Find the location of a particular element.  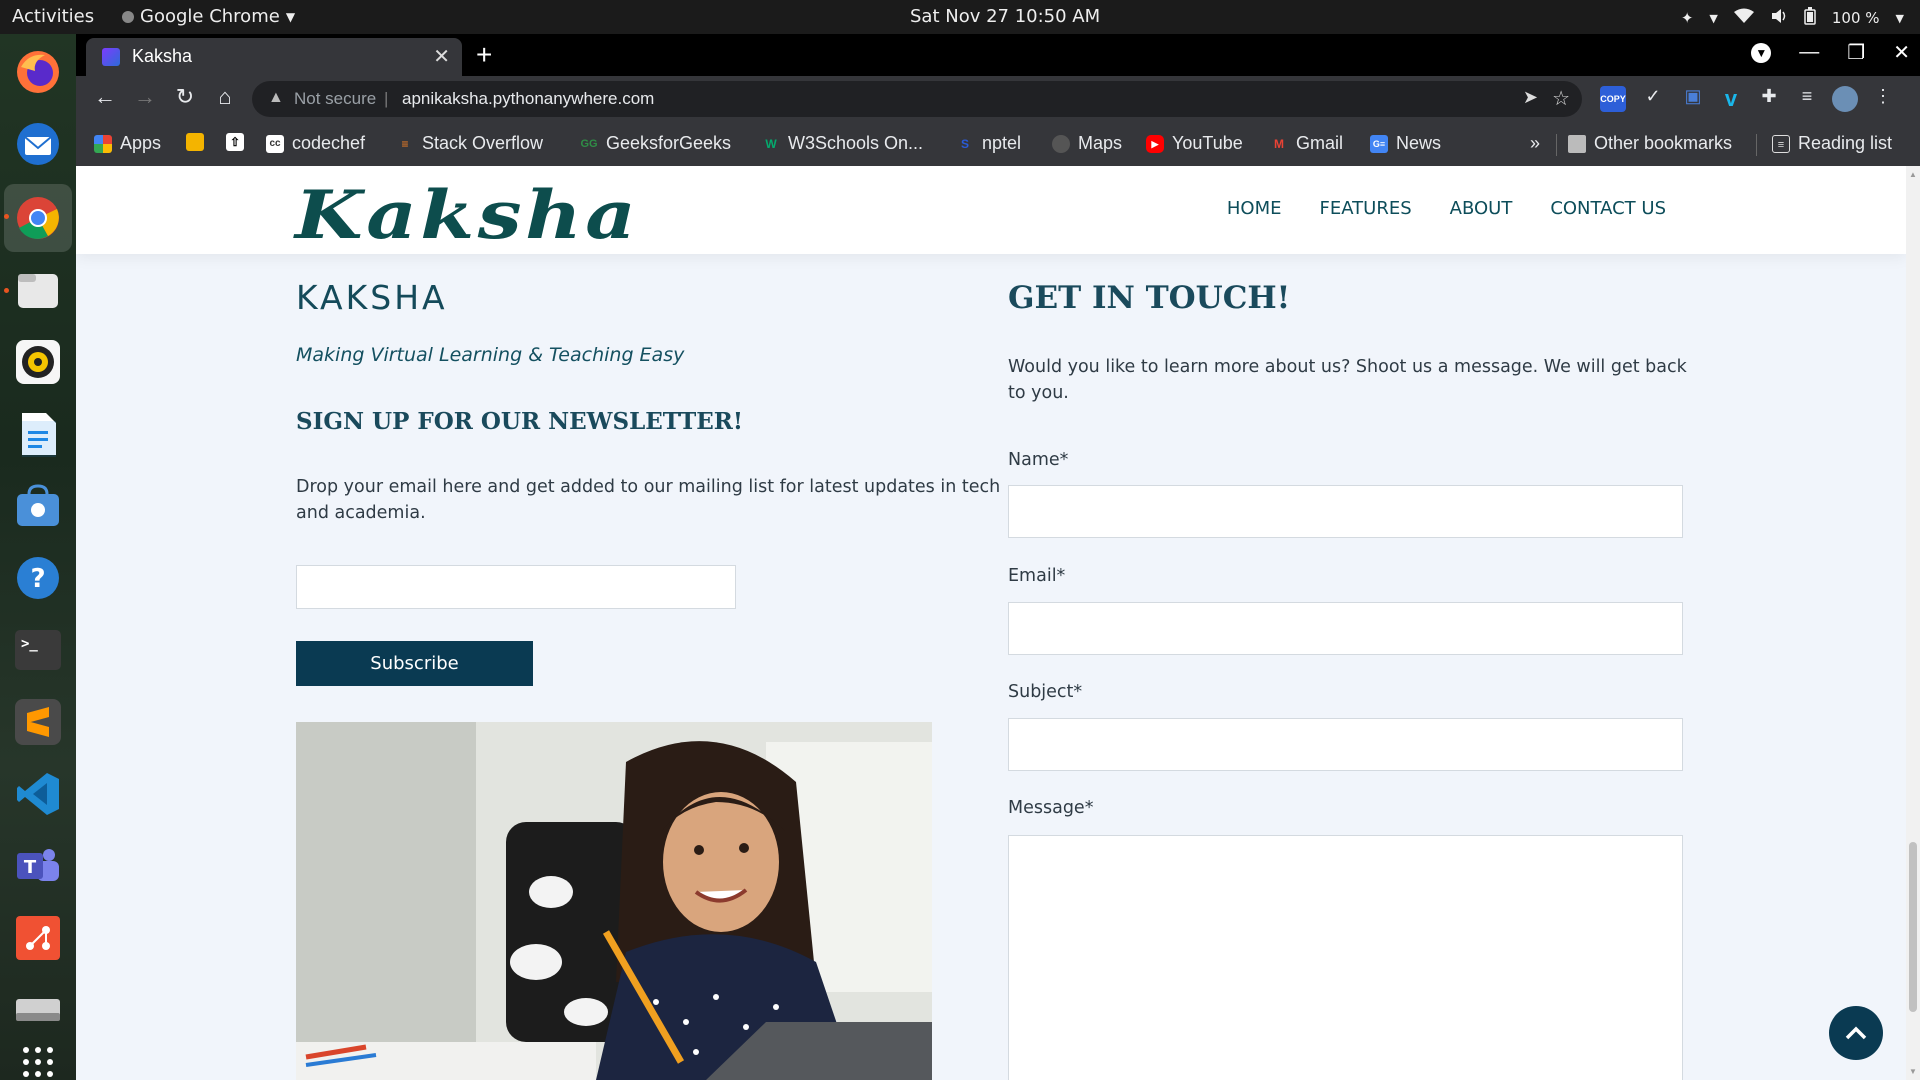

copy-extension-icon: COPY is located at coordinates (1613, 99).